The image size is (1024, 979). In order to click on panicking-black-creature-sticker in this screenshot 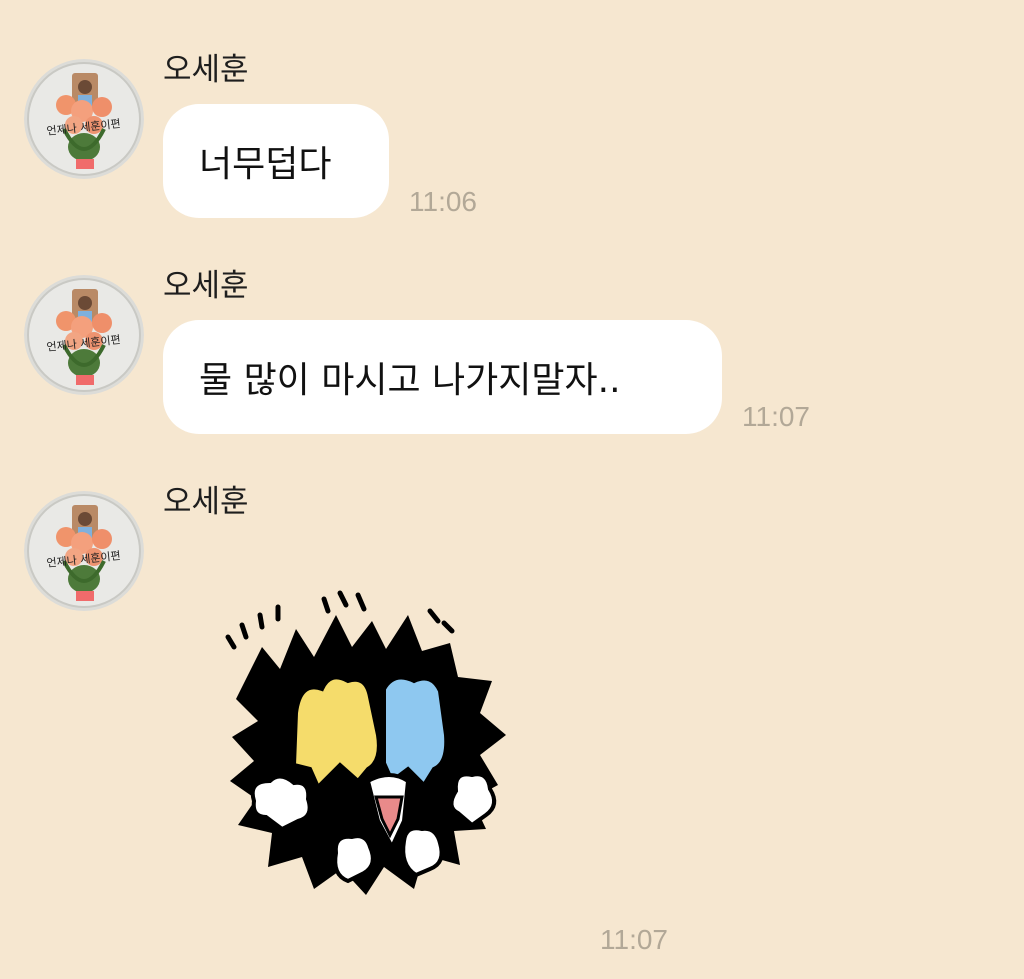, I will do `click(378, 750)`.